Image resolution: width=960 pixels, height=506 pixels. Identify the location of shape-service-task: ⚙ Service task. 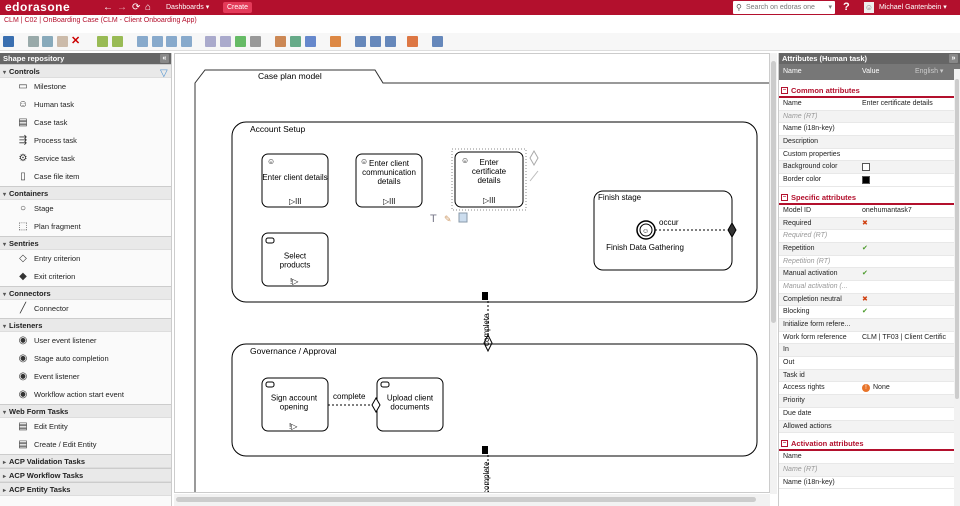
(85, 159).